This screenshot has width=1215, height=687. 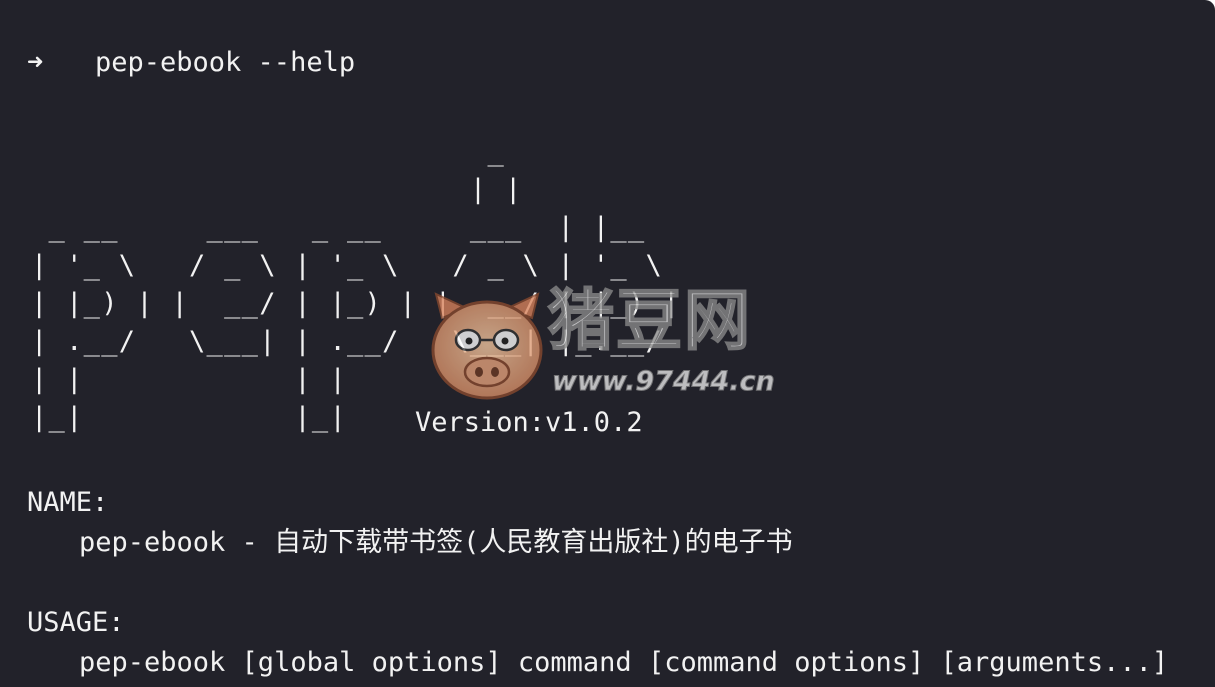 What do you see at coordinates (487, 346) in the screenshot?
I see `pig-logo-icon` at bounding box center [487, 346].